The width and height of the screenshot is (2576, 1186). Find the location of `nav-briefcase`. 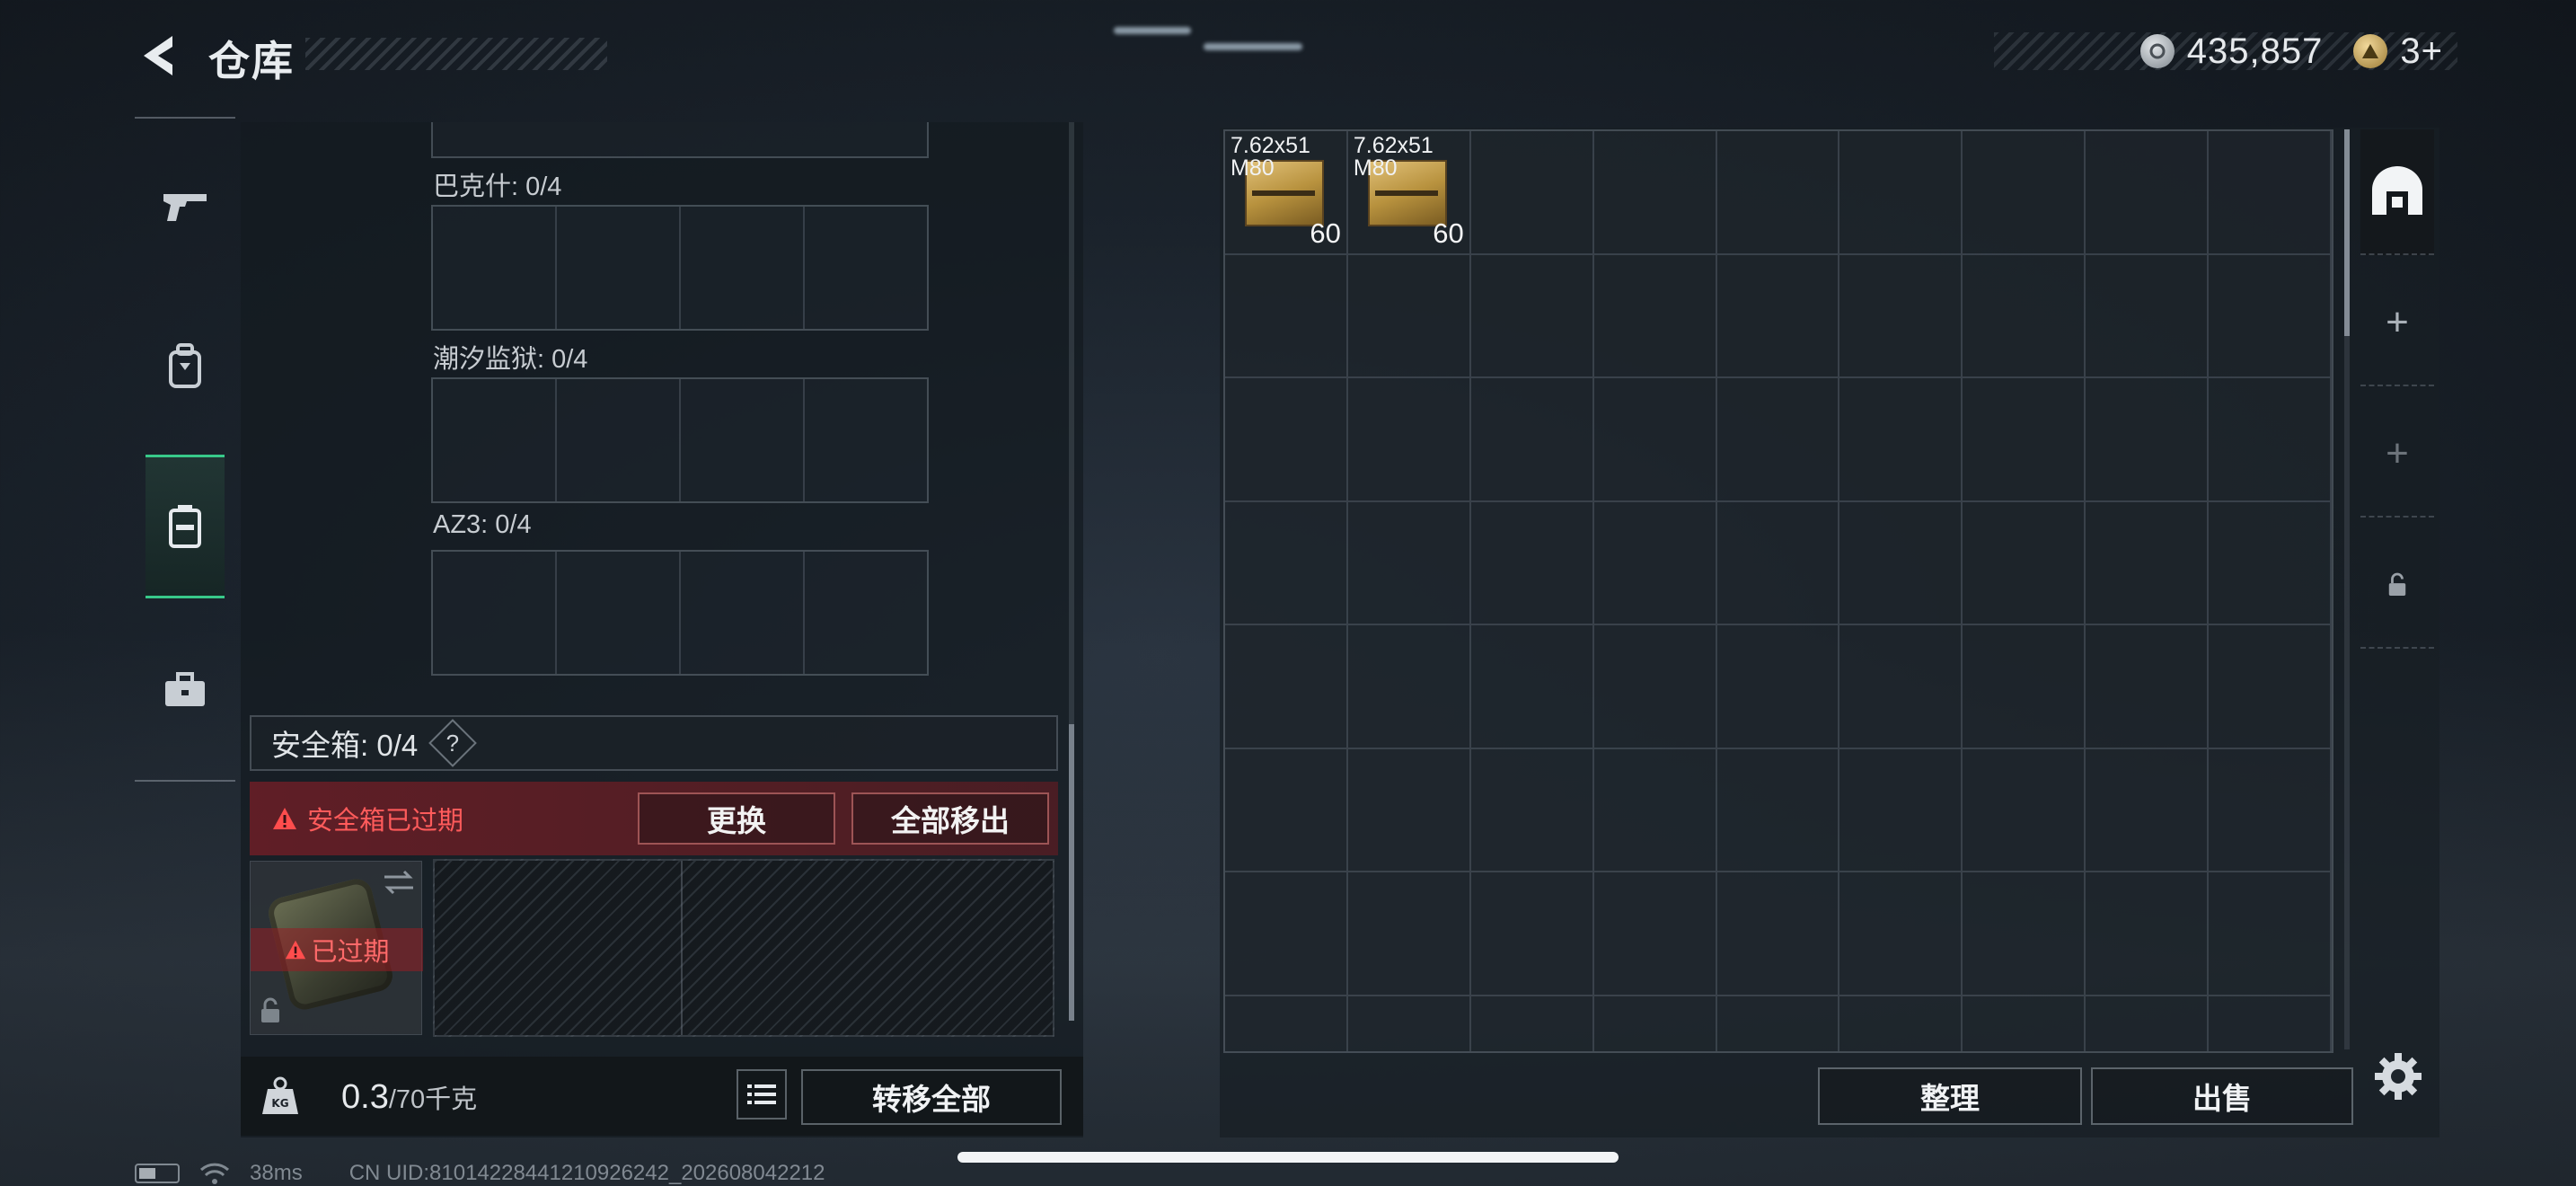

nav-briefcase is located at coordinates (185, 690).